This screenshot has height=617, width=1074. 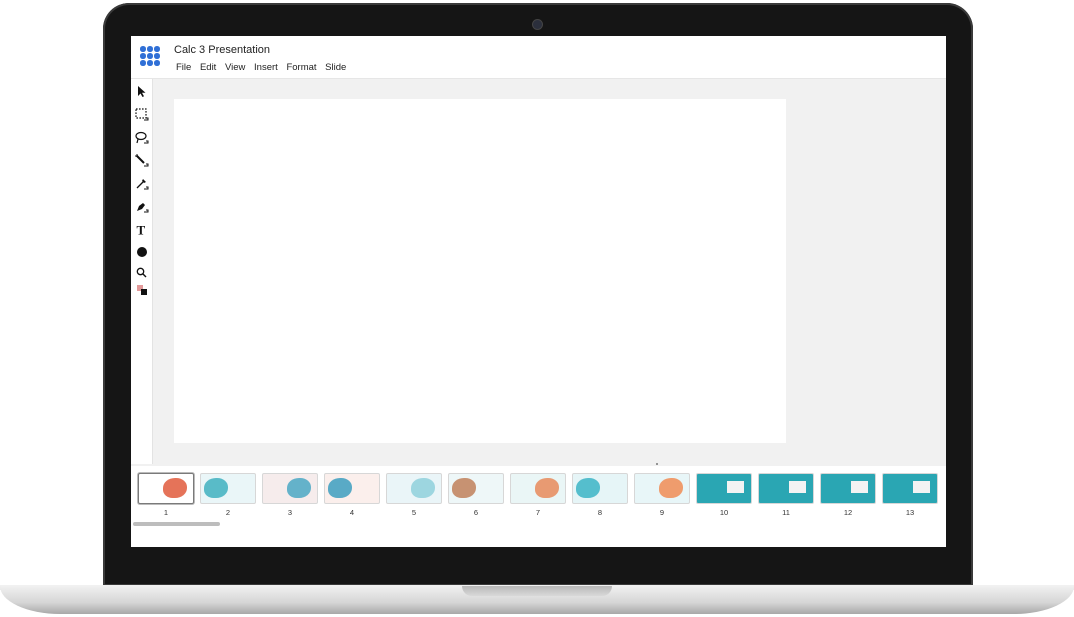 What do you see at coordinates (848, 512) in the screenshot?
I see `slide-number: 12` at bounding box center [848, 512].